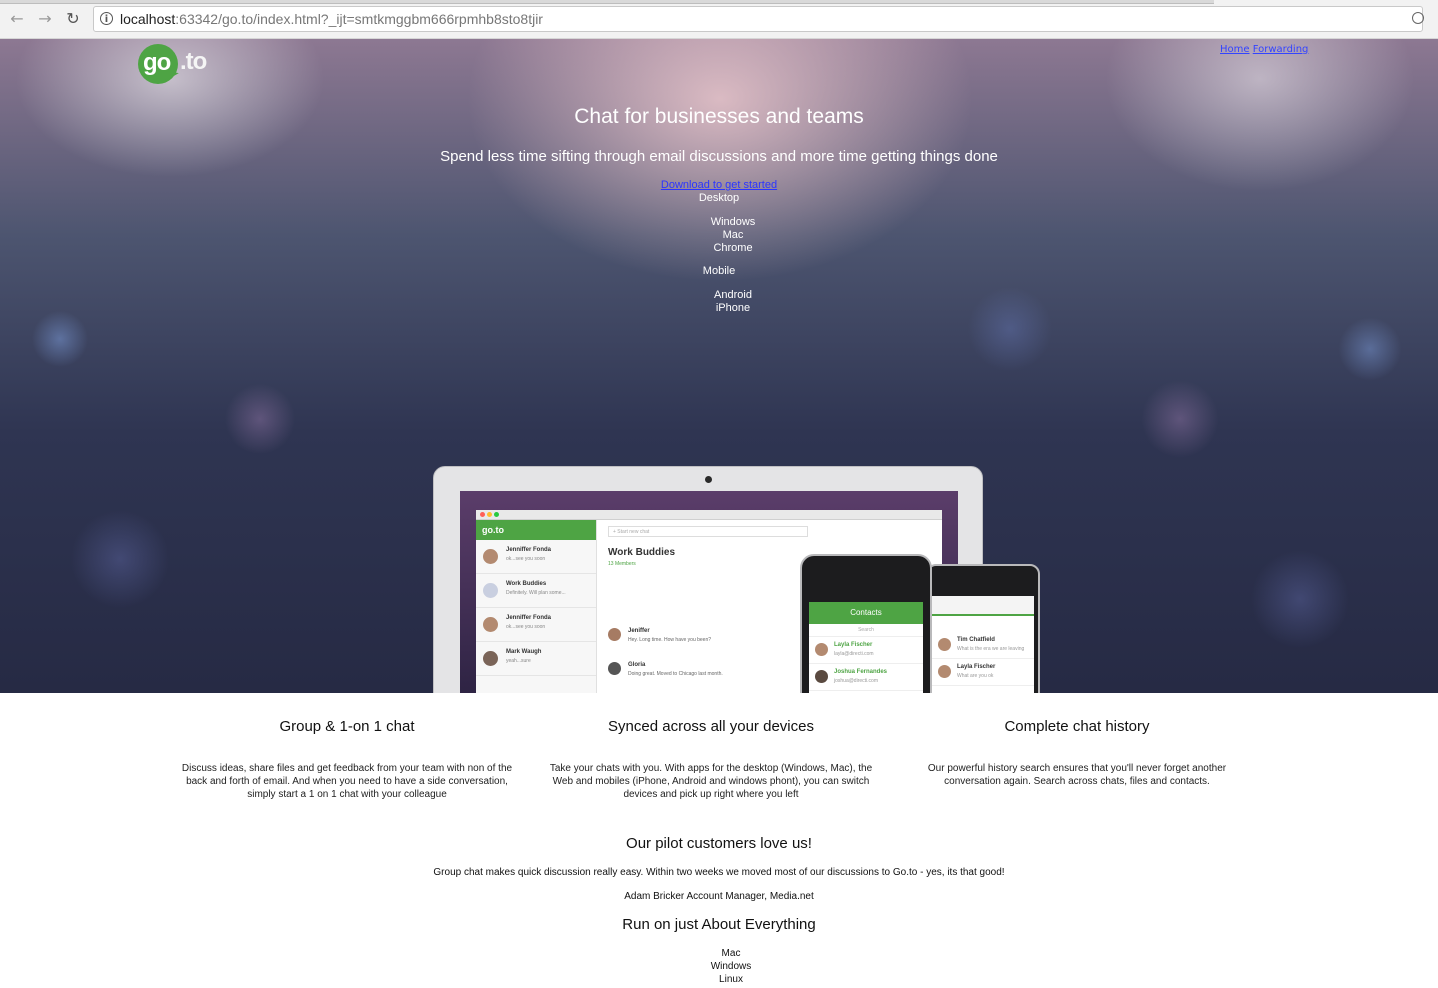  What do you see at coordinates (861, 672) in the screenshot?
I see `contact-name: Joshua Fernandes` at bounding box center [861, 672].